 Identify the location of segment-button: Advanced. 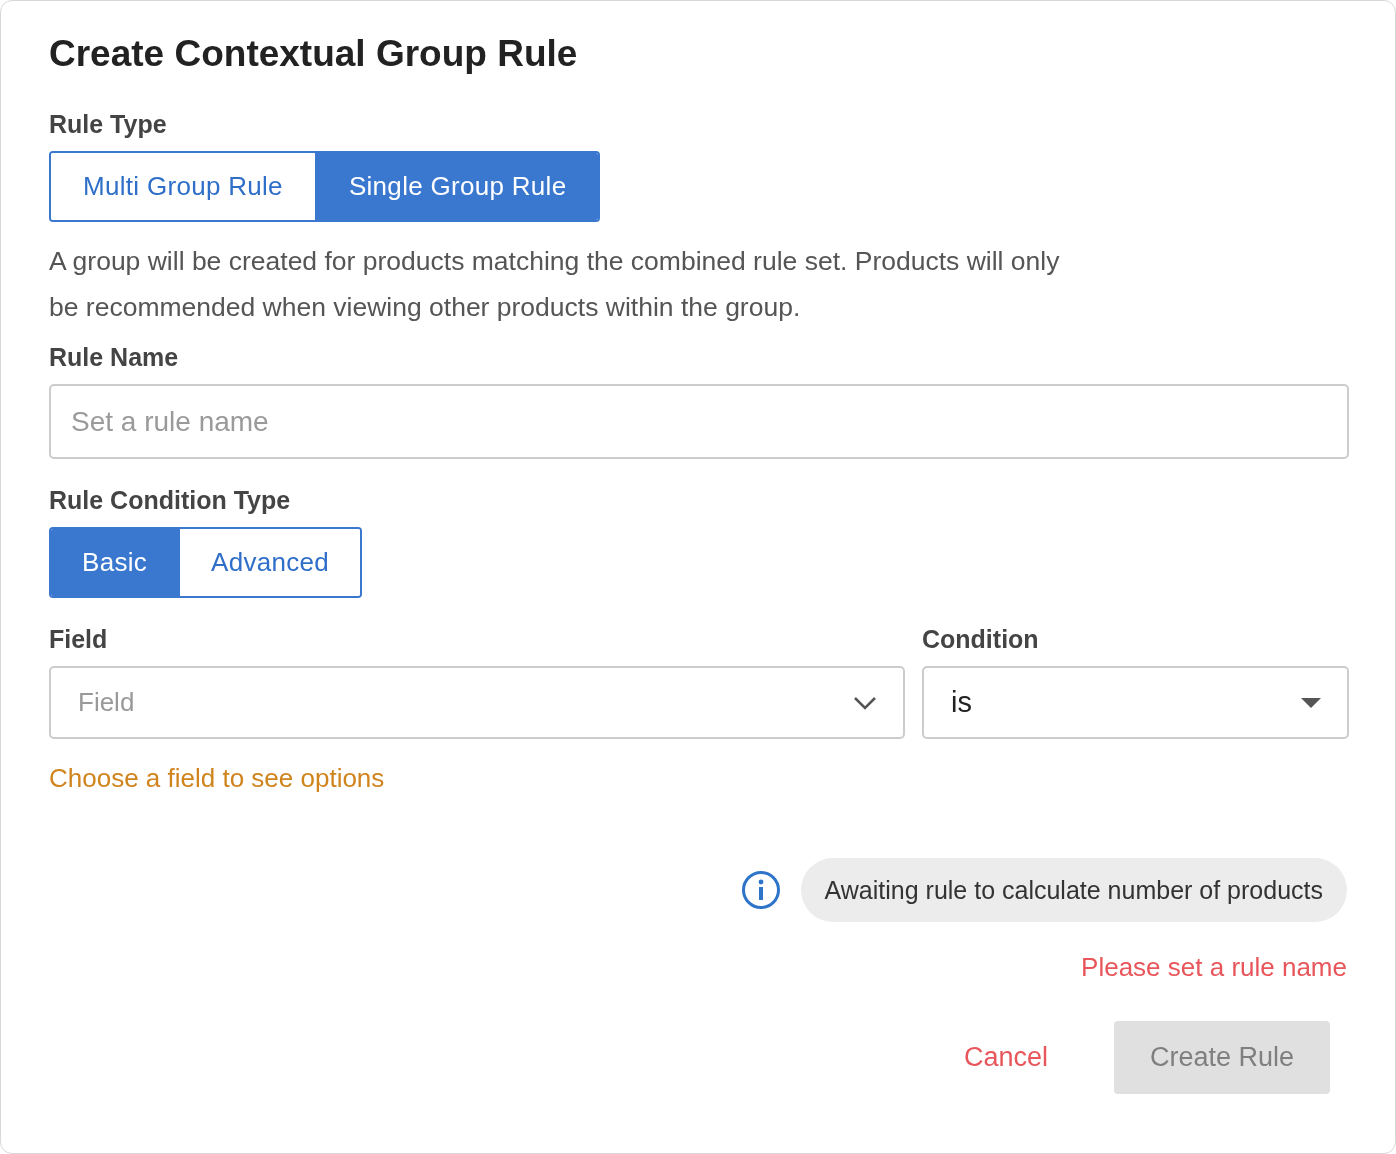
(269, 562).